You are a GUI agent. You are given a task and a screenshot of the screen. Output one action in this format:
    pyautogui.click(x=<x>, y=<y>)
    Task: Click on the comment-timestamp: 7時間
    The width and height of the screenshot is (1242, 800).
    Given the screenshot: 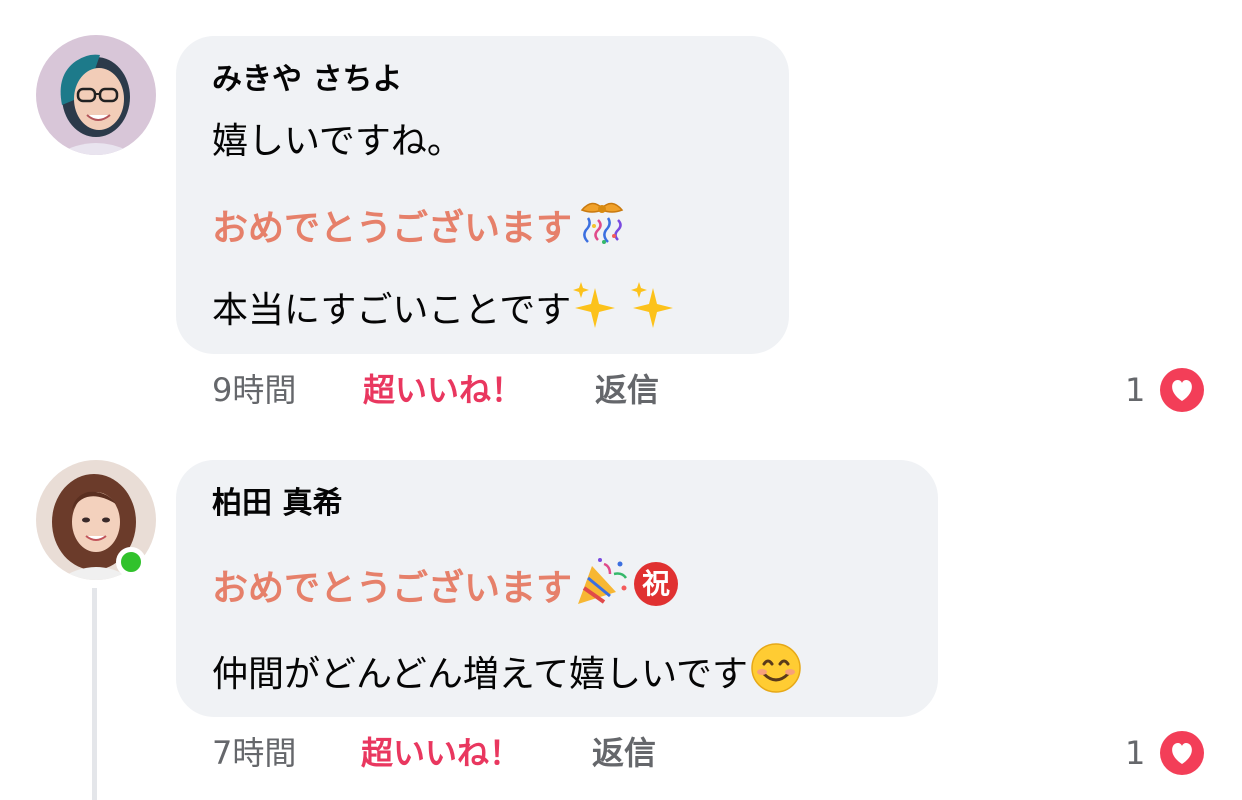 What is the action you would take?
    pyautogui.click(x=254, y=753)
    